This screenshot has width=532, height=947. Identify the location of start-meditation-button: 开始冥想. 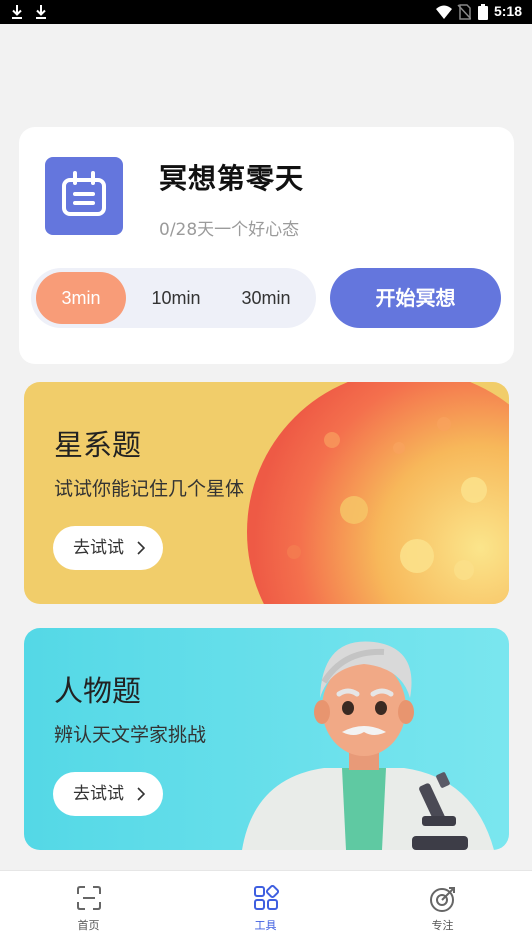
(415, 298).